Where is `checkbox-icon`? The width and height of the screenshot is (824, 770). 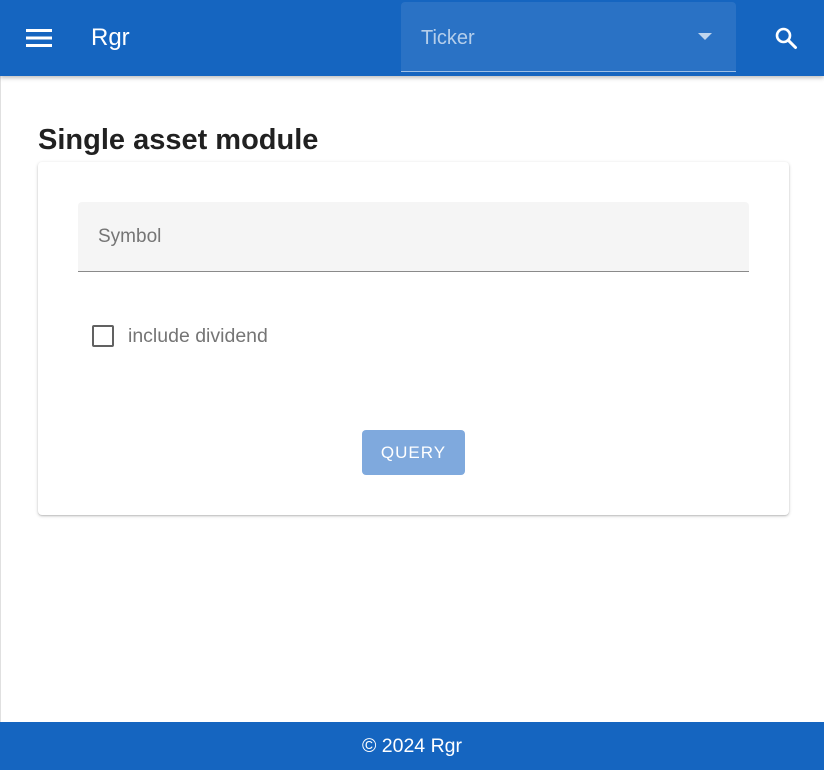
checkbox-icon is located at coordinates (103, 336).